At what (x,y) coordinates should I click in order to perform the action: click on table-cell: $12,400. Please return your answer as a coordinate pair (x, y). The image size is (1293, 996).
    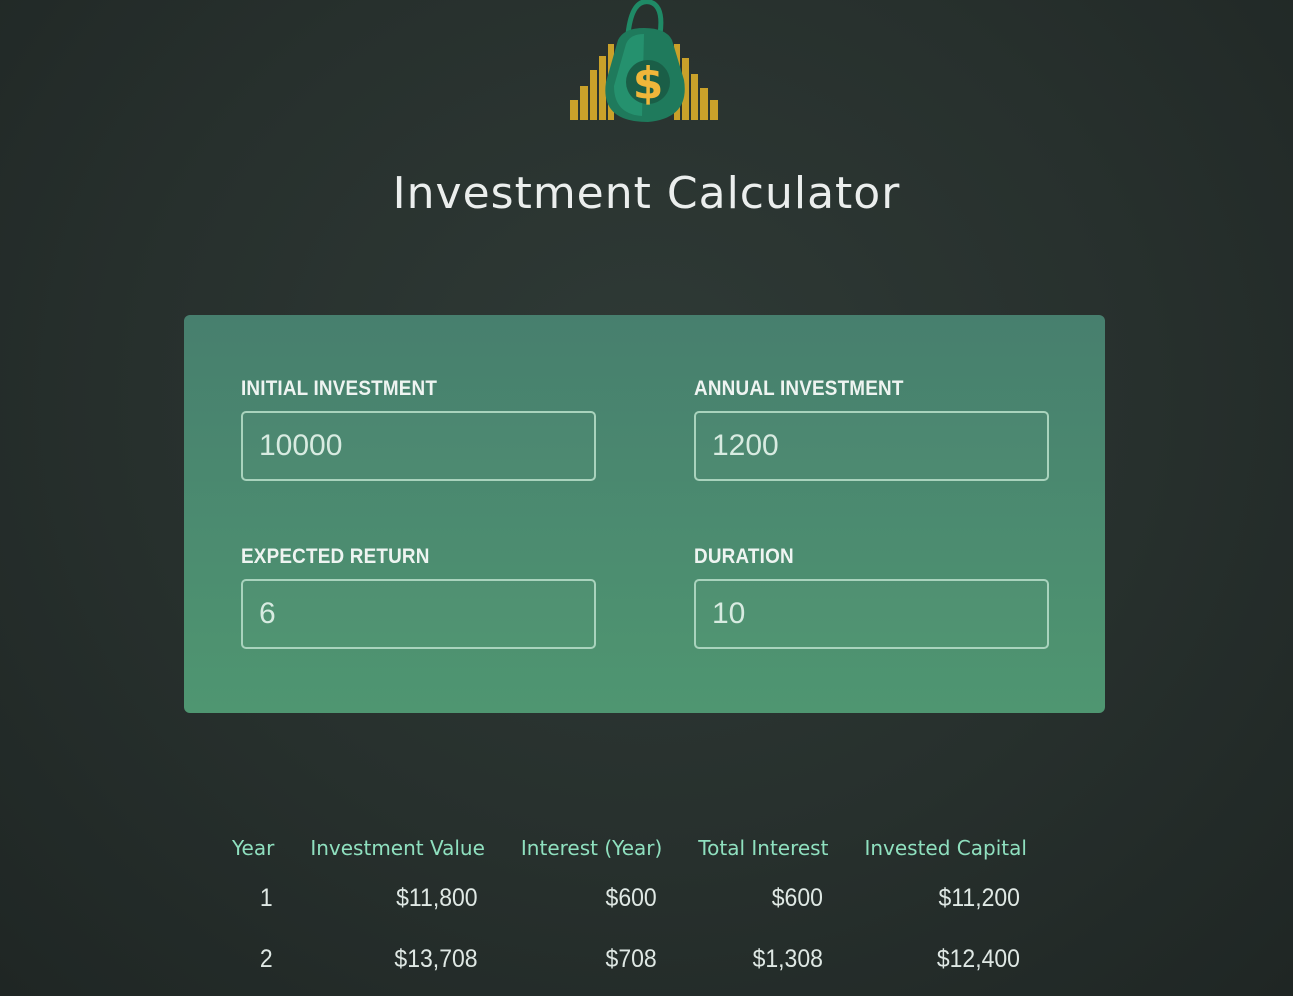
    Looking at the image, I should click on (979, 959).